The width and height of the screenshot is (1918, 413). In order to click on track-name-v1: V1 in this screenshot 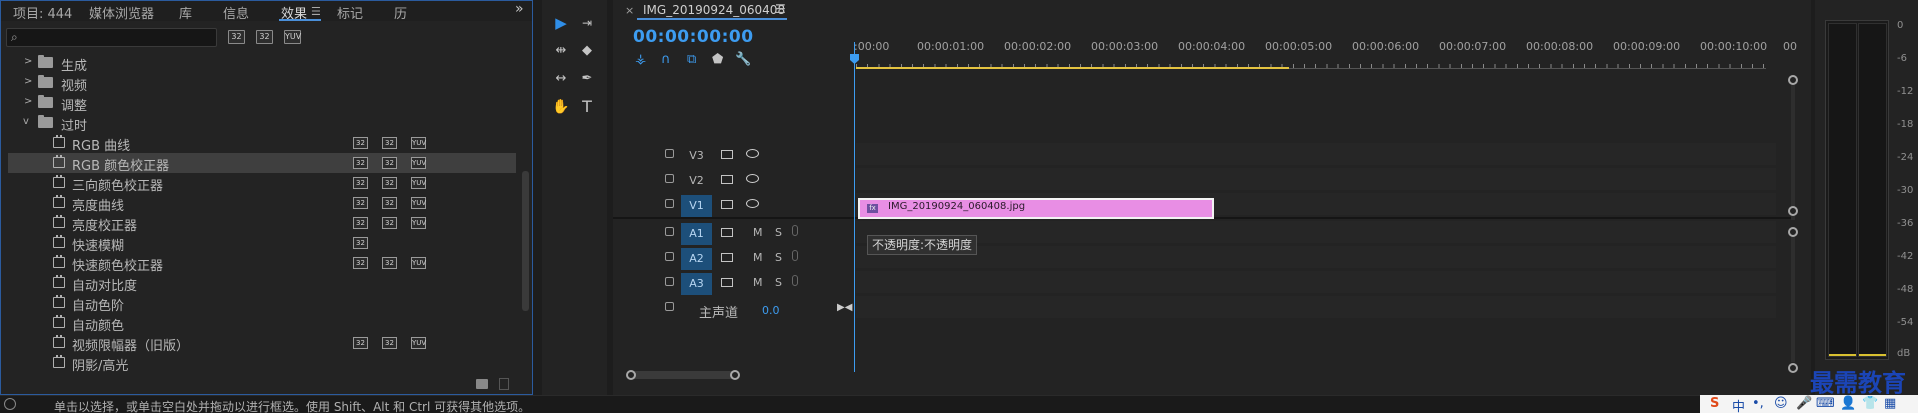, I will do `click(696, 206)`.